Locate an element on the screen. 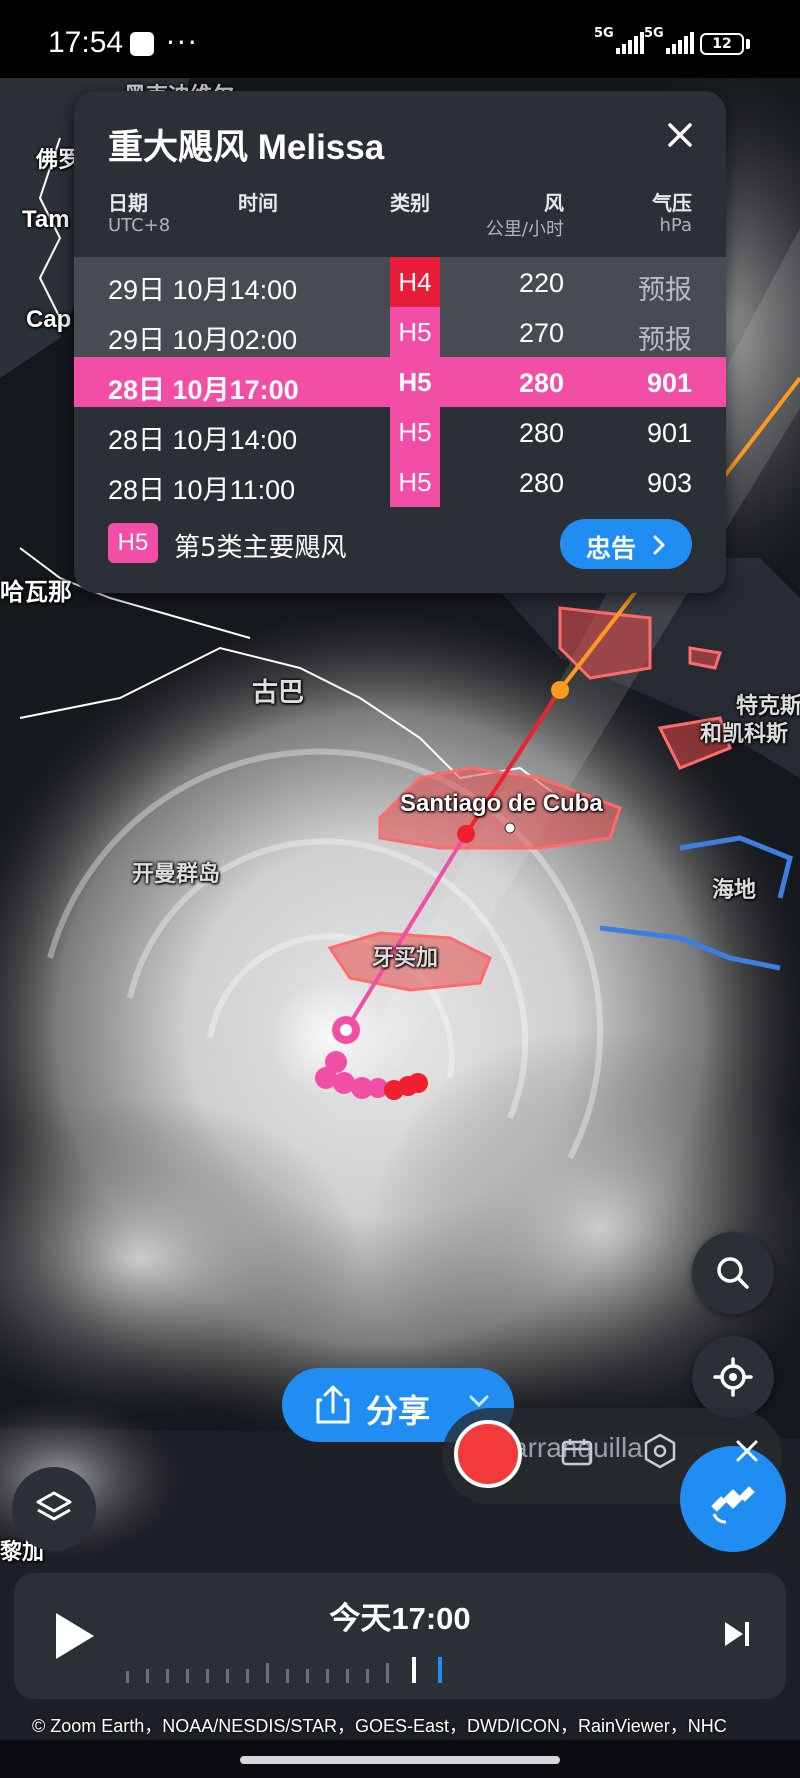 The image size is (800, 1778). more-notifications-icon: ··· is located at coordinates (182, 42).